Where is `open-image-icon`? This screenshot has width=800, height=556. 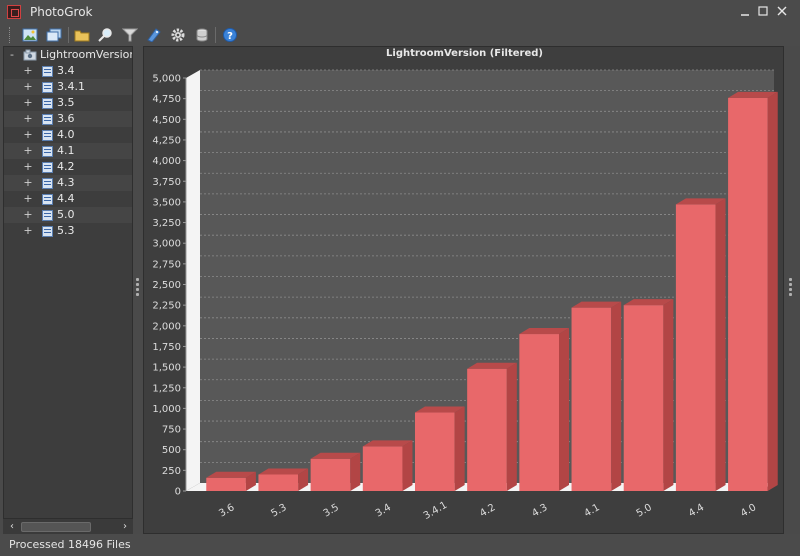 open-image-icon is located at coordinates (30, 35).